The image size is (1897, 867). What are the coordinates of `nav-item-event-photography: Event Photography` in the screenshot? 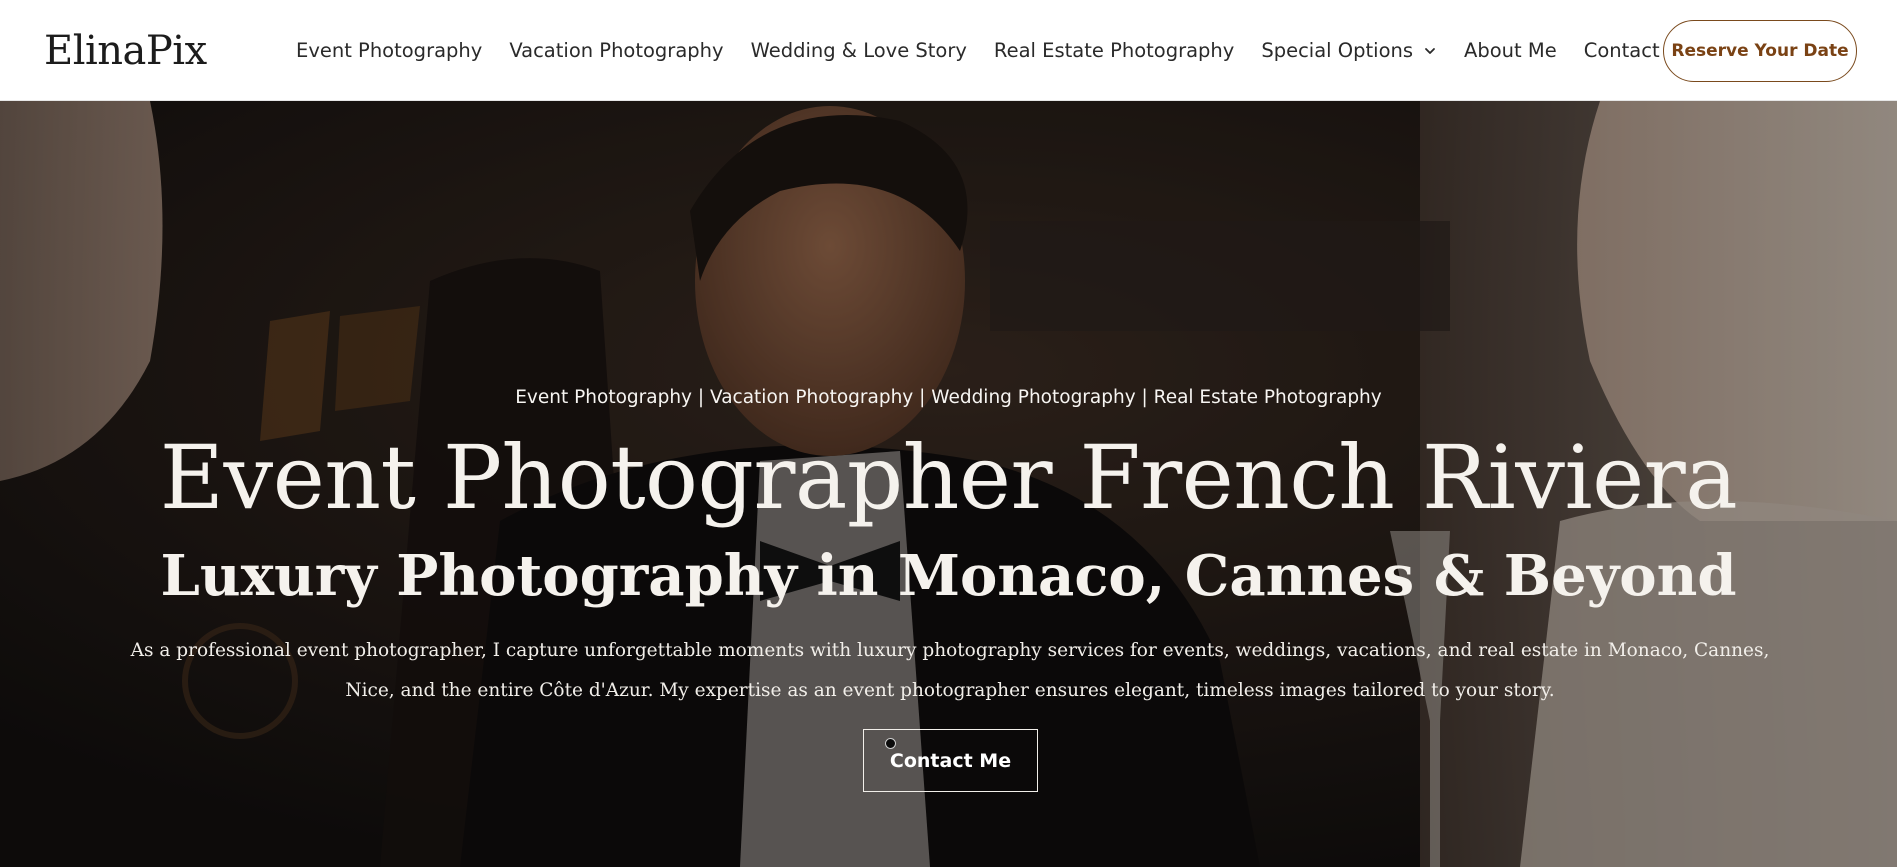 It's located at (389, 51).